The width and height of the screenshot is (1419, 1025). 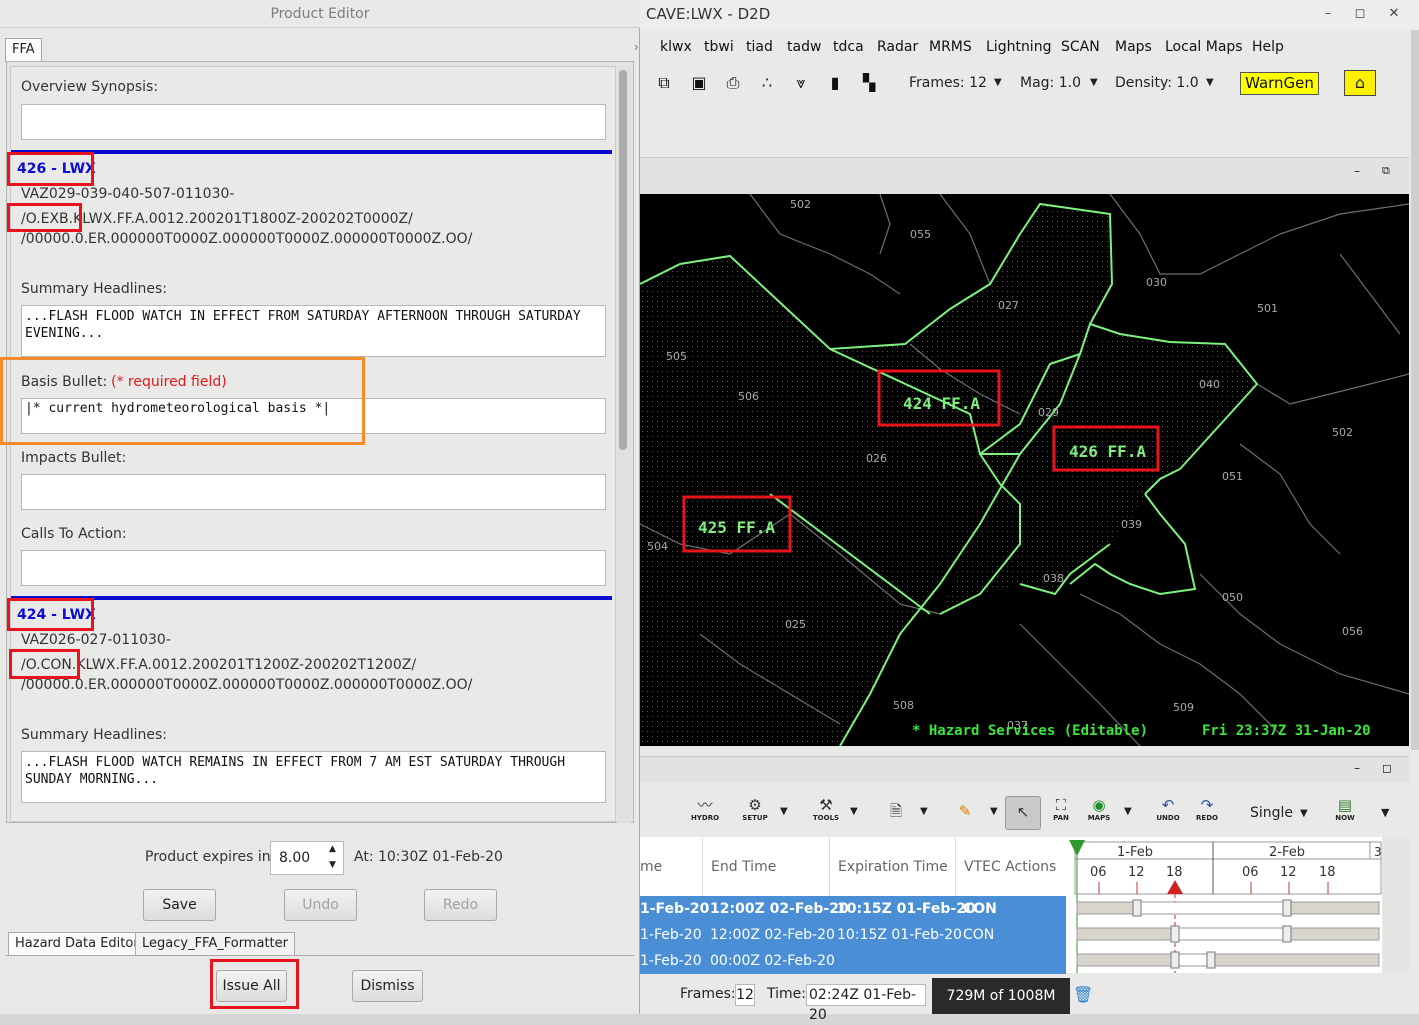 I want to click on mode-select: Single, so click(x=1271, y=813).